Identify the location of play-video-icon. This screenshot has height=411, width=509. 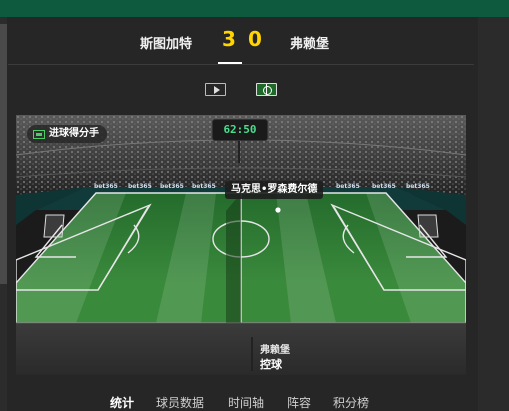
(215, 89).